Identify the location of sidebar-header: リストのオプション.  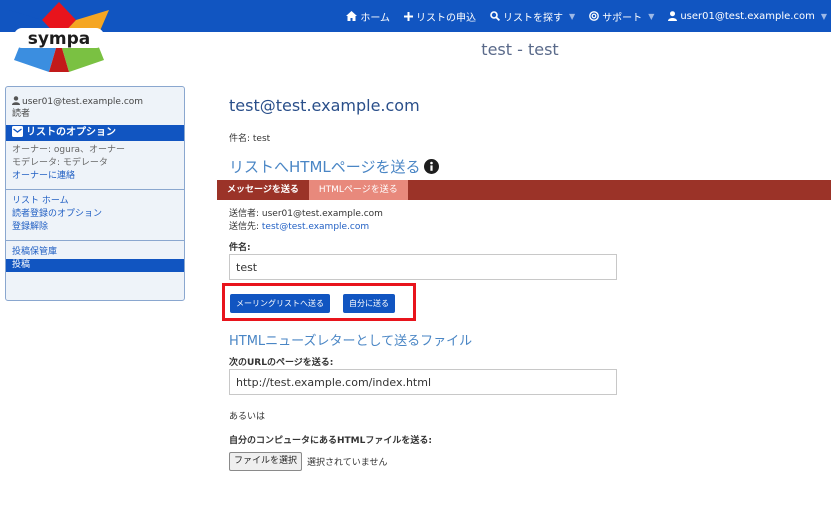
(95, 133).